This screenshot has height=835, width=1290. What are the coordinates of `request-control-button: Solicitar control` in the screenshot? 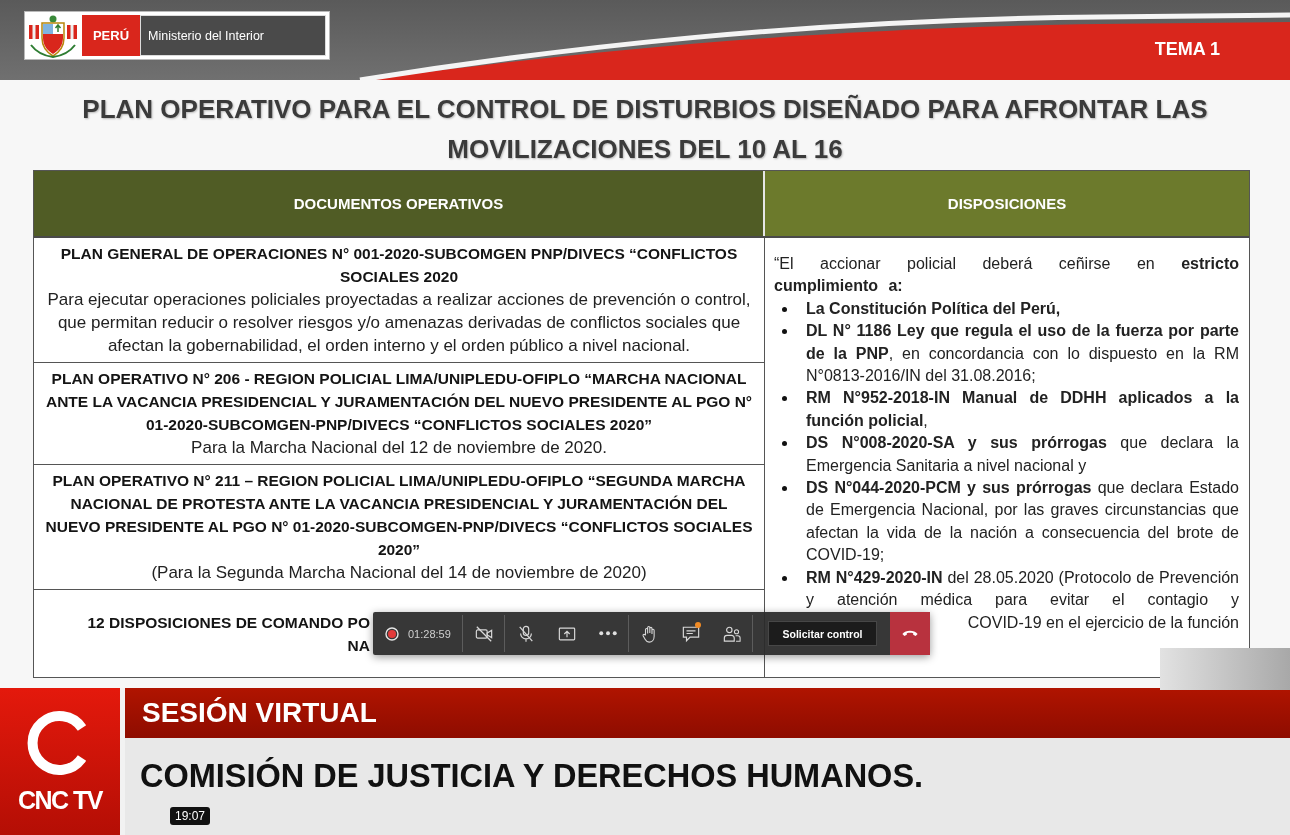 It's located at (822, 633).